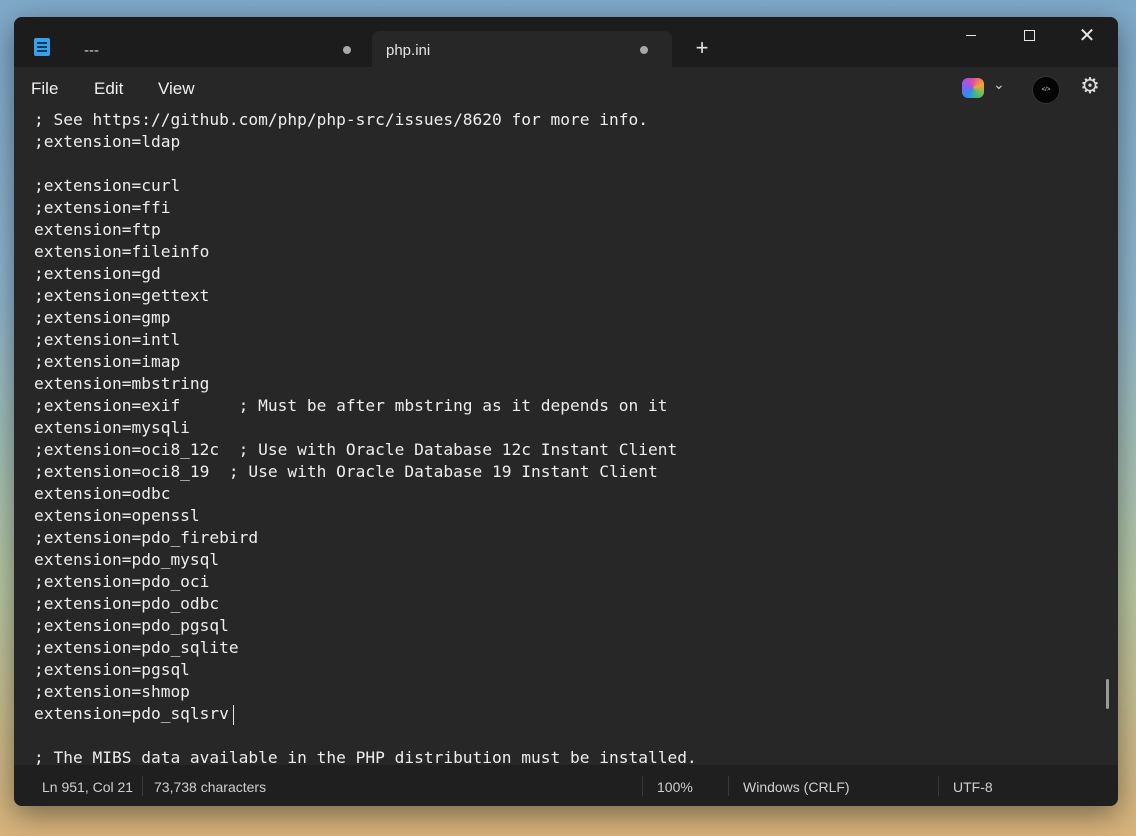 The width and height of the screenshot is (1136, 836). I want to click on tab-php-ini: php.ini, so click(522, 50).